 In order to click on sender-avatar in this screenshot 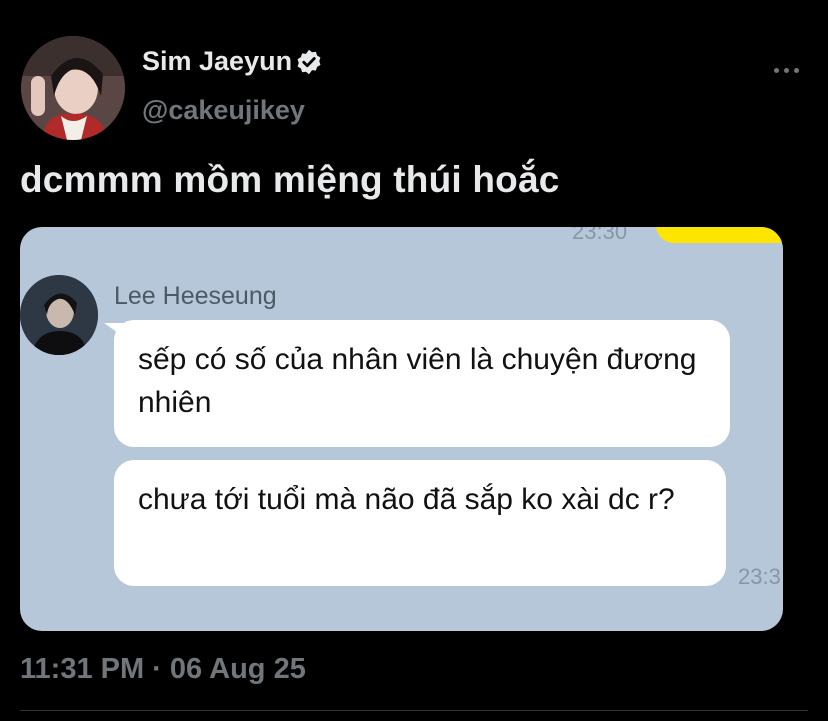, I will do `click(59, 315)`.